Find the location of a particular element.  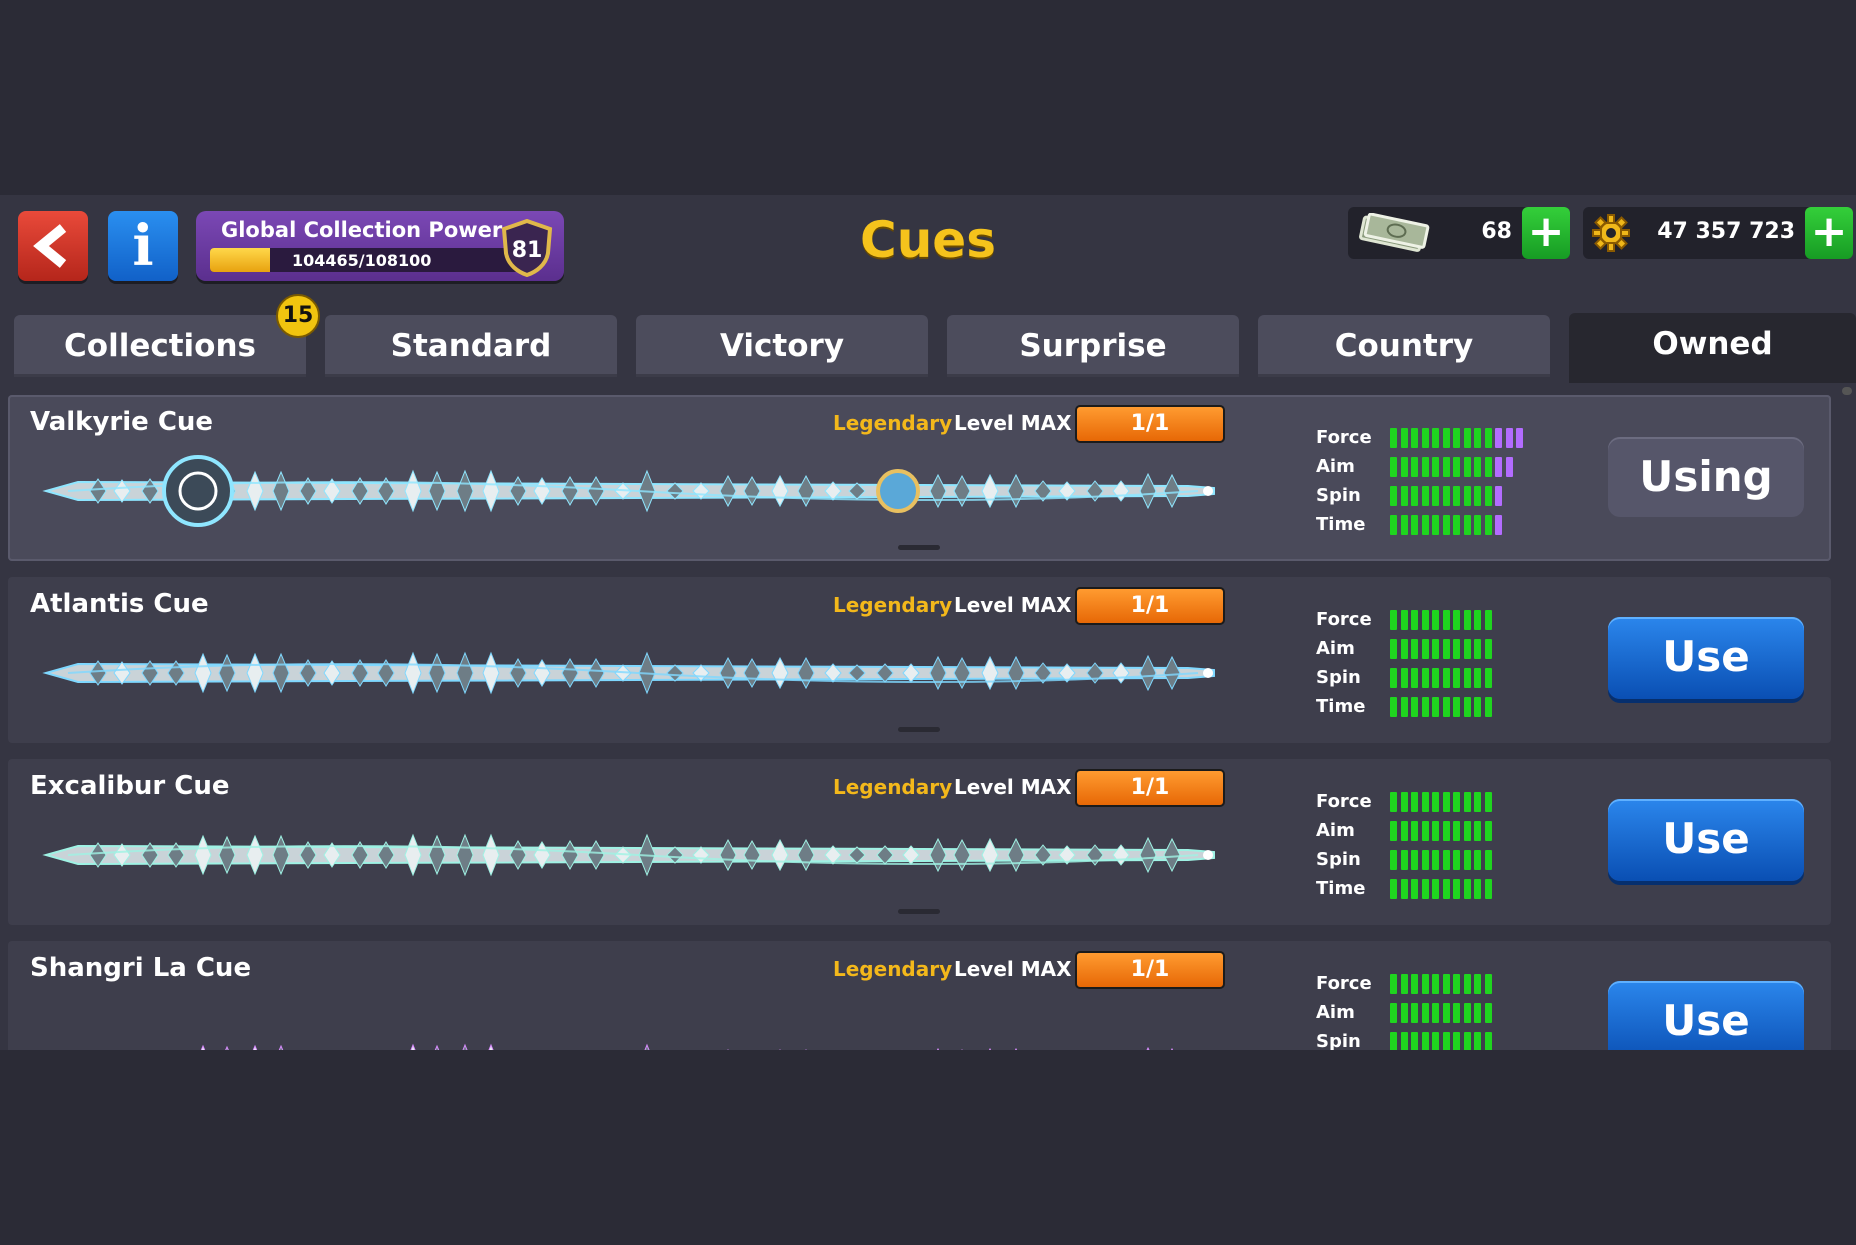

tab-country: Country is located at coordinates (1404, 346).